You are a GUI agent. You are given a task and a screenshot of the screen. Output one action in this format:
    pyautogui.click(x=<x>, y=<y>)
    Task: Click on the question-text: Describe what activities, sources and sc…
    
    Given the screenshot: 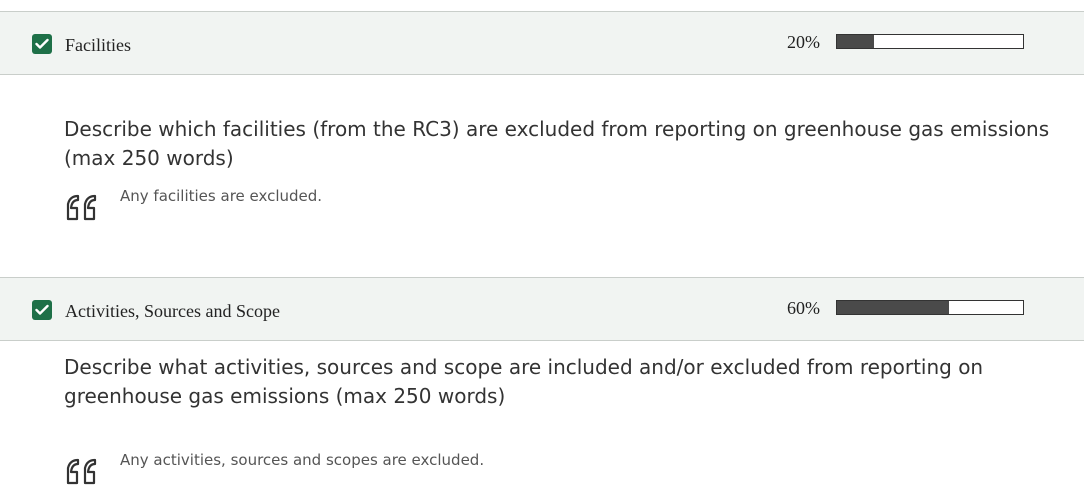 What is the action you would take?
    pyautogui.click(x=524, y=381)
    